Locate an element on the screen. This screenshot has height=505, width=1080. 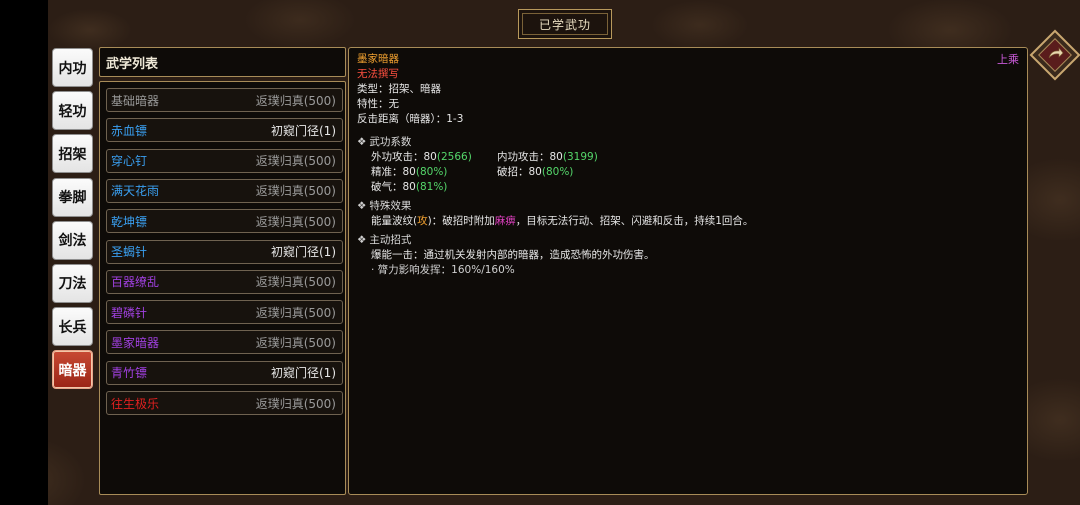
left-edge is located at coordinates (24, 252).